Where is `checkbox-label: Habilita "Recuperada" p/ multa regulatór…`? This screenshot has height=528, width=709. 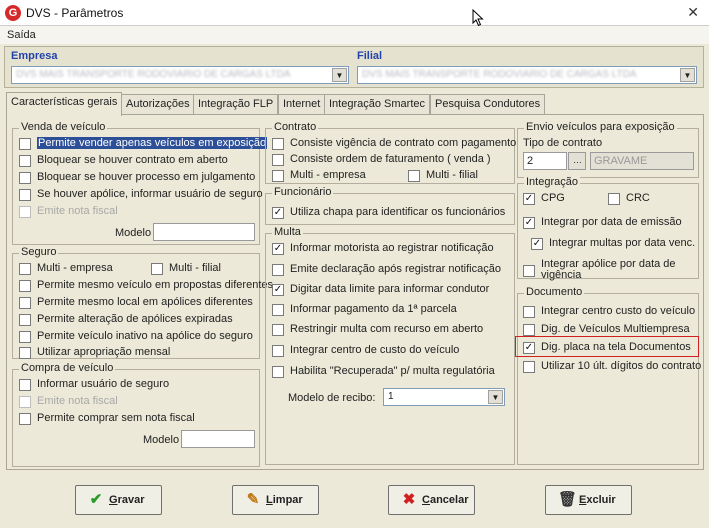
checkbox-label: Habilita "Recuperada" p/ multa regulatór… is located at coordinates (392, 371).